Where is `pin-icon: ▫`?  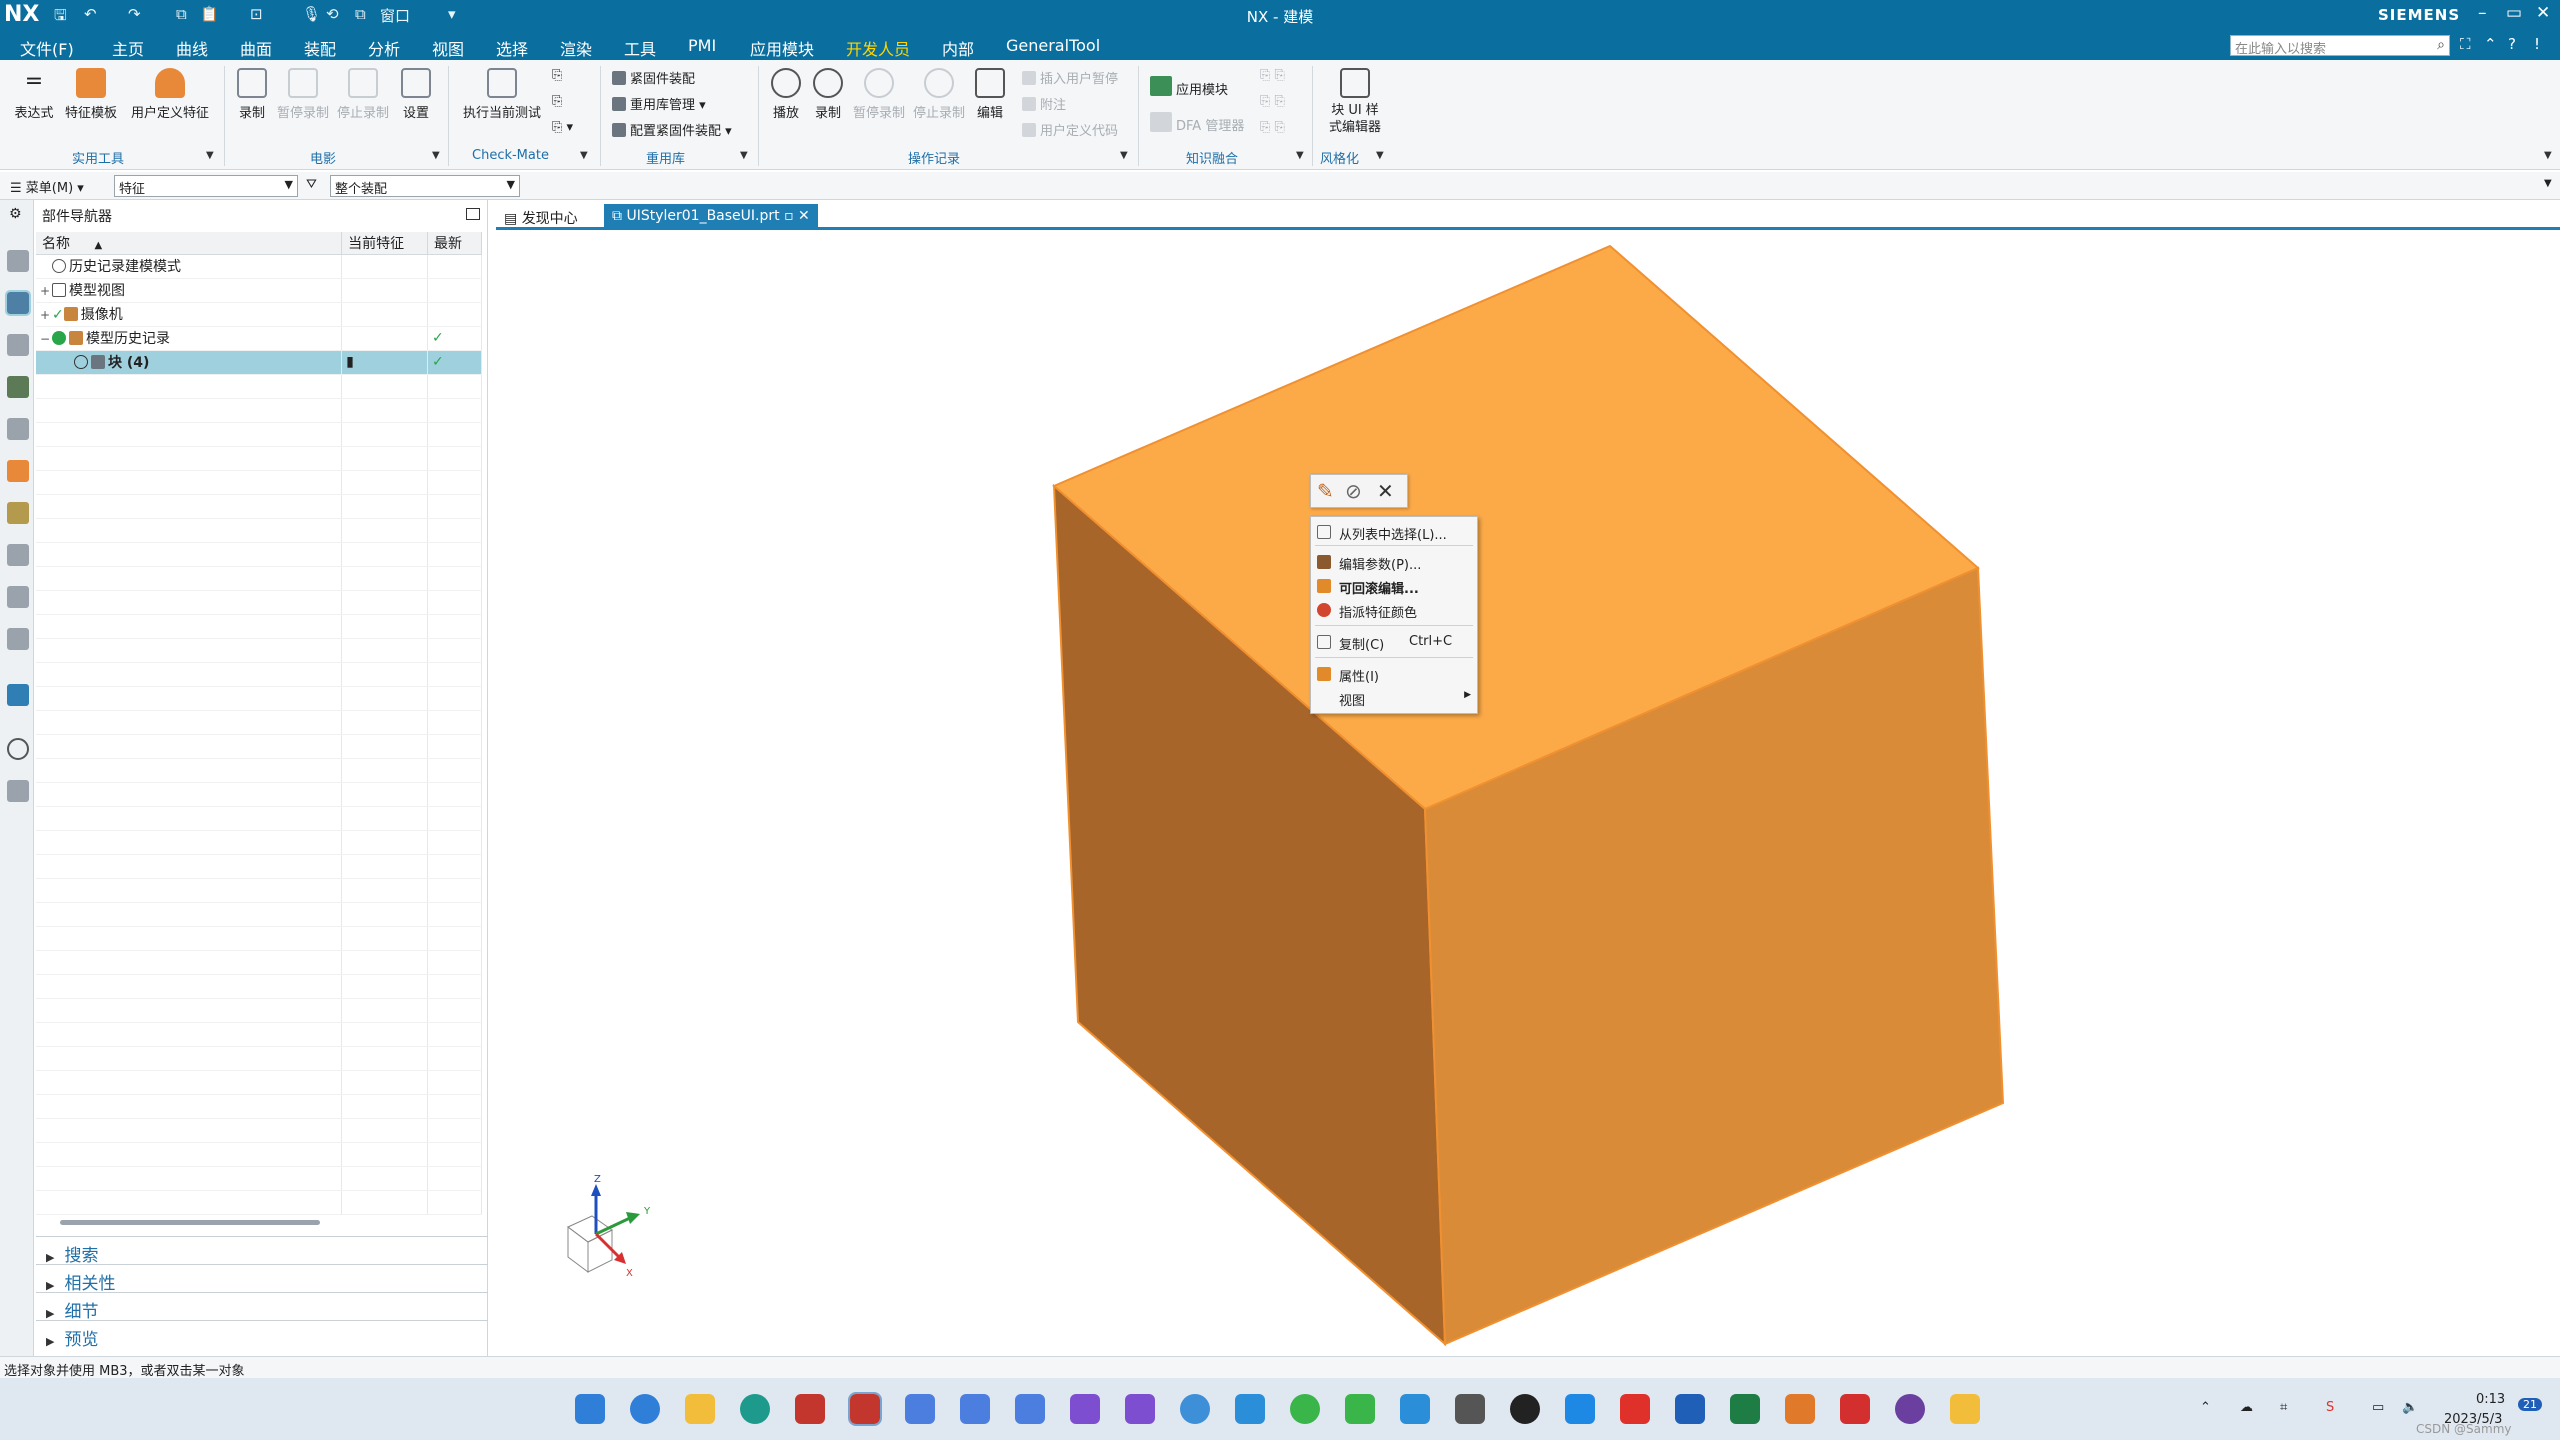
pin-icon: ▫ is located at coordinates (789, 216).